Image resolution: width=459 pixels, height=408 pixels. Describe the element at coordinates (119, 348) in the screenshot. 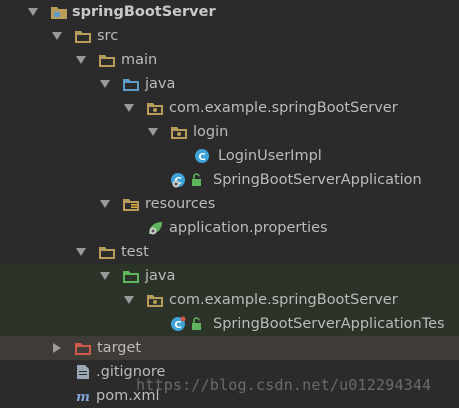

I see `target-label: target` at that location.